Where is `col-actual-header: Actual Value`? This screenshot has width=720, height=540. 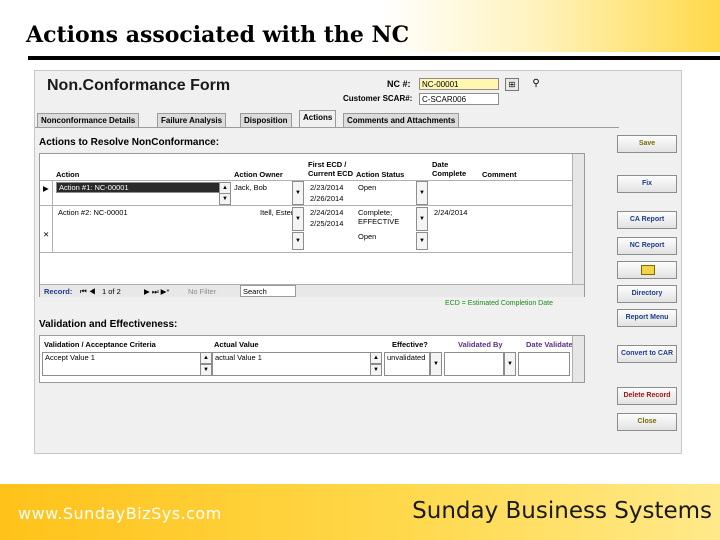 col-actual-header: Actual Value is located at coordinates (236, 344).